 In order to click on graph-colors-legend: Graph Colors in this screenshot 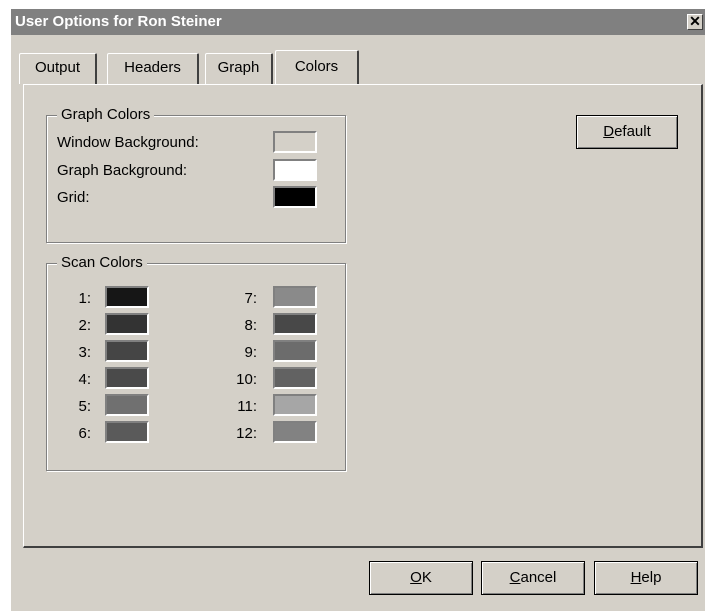, I will do `click(106, 115)`.